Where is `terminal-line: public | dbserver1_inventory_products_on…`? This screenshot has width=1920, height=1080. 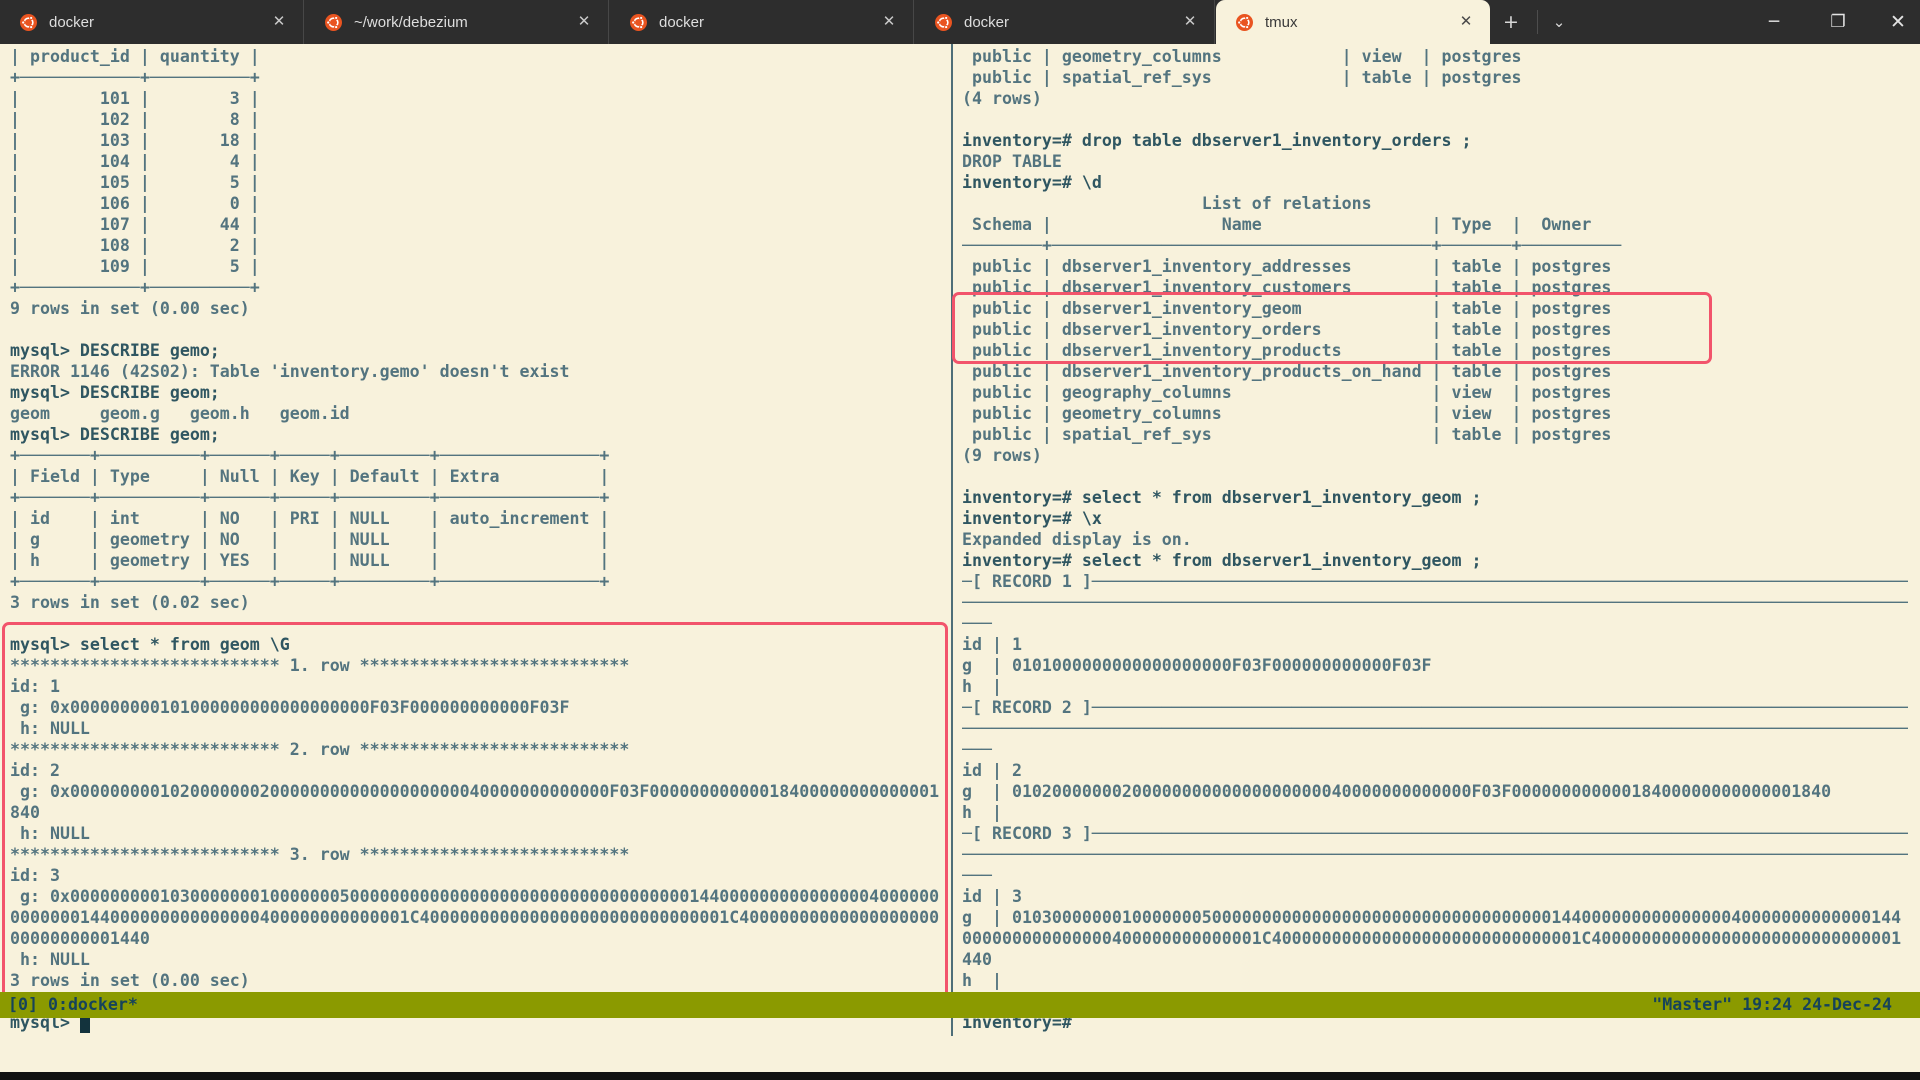 terminal-line: public | dbserver1_inventory_products_on… is located at coordinates (1287, 371).